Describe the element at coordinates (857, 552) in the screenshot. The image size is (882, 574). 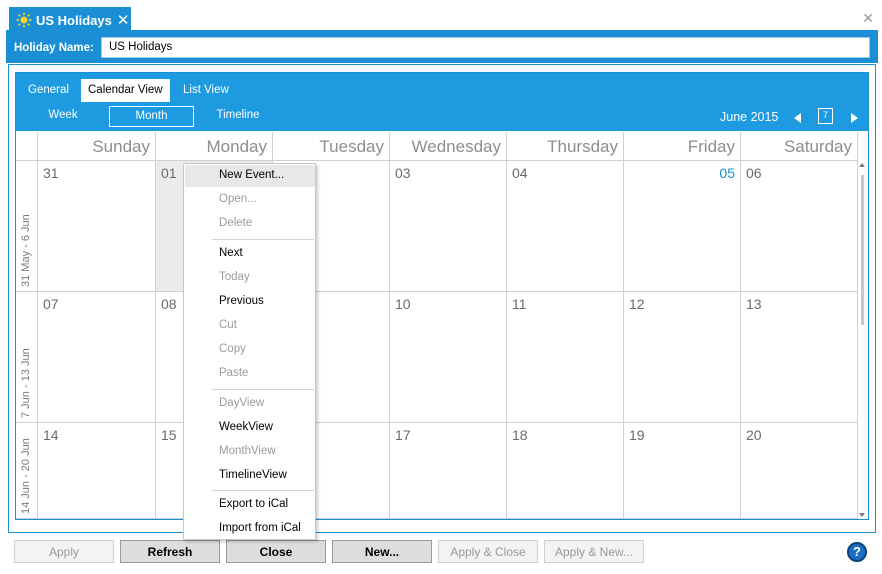
I see `help-icon: ?` at that location.